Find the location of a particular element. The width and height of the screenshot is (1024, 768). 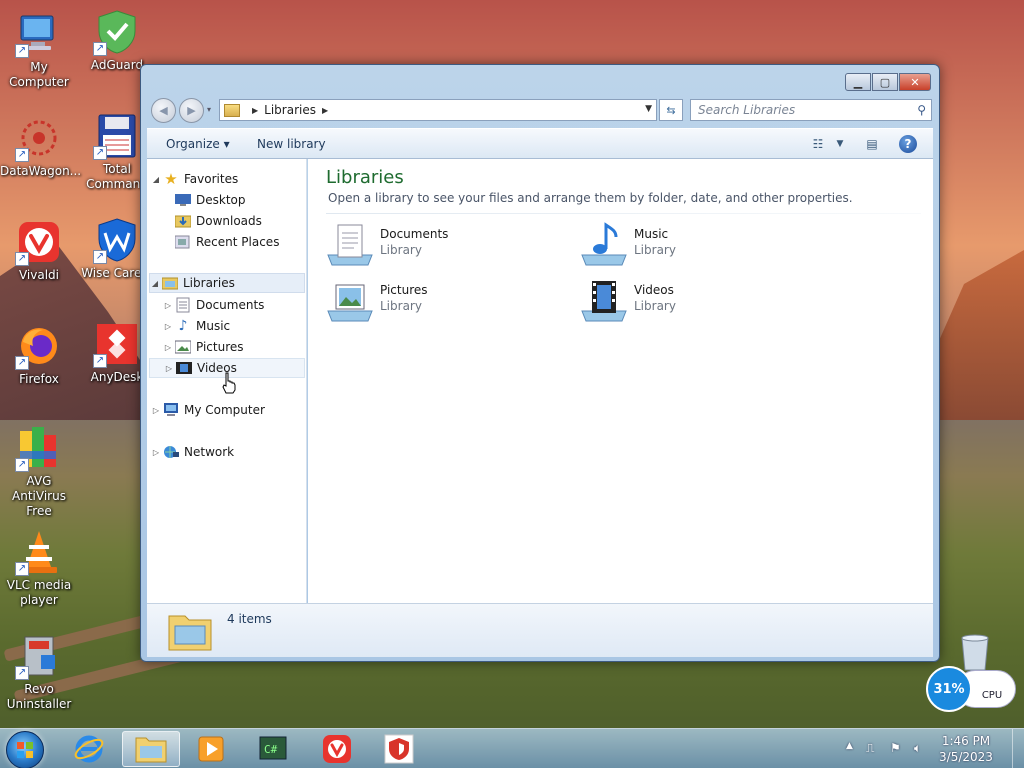

floppy-disk-icon: ↗ is located at coordinates (117, 136).